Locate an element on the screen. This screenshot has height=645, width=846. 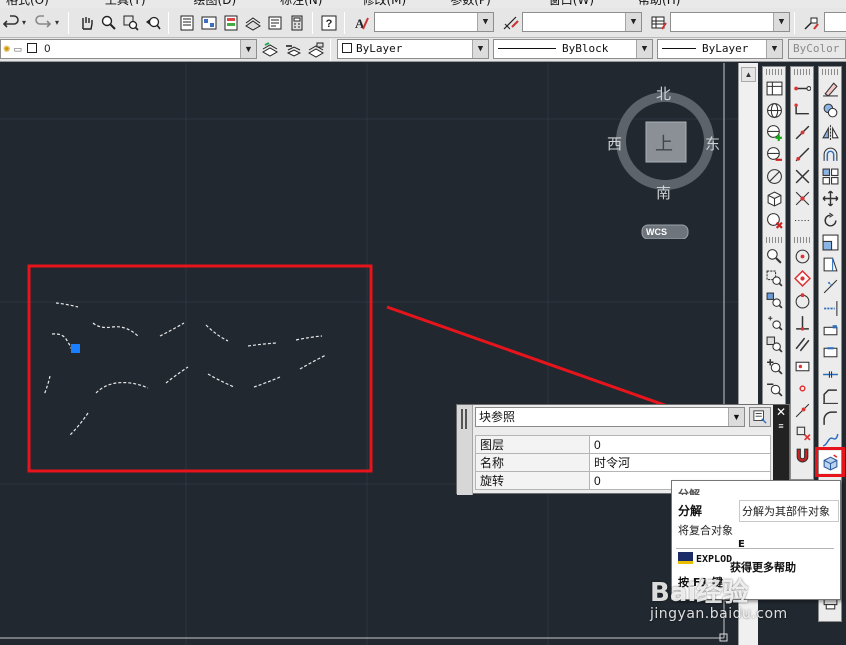
menu-window: 窗口(W) is located at coordinates (556, 4).